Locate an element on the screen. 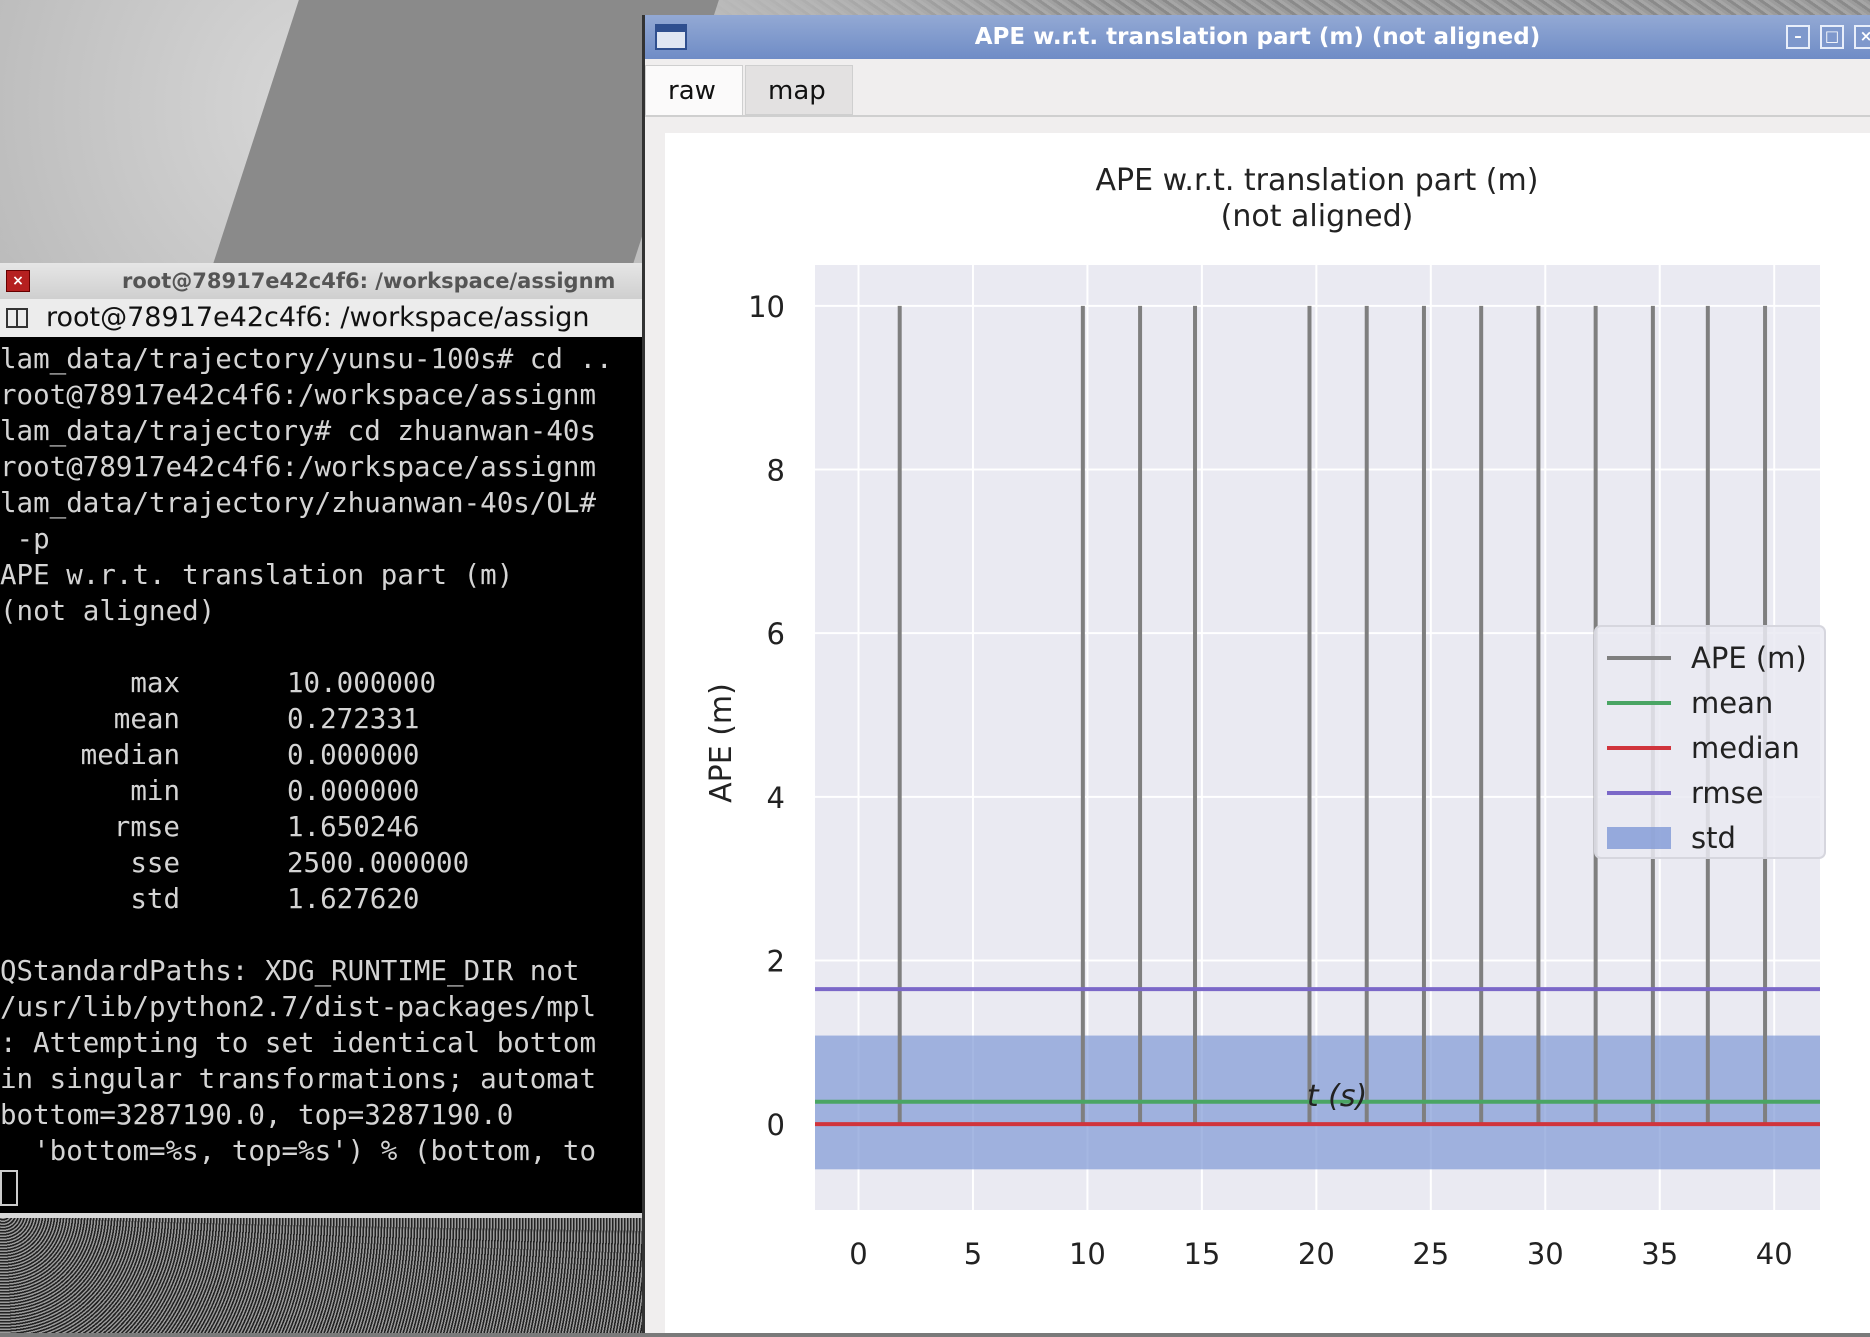 Image resolution: width=1870 pixels, height=1337 pixels. minimize-icon: – is located at coordinates (1798, 37).